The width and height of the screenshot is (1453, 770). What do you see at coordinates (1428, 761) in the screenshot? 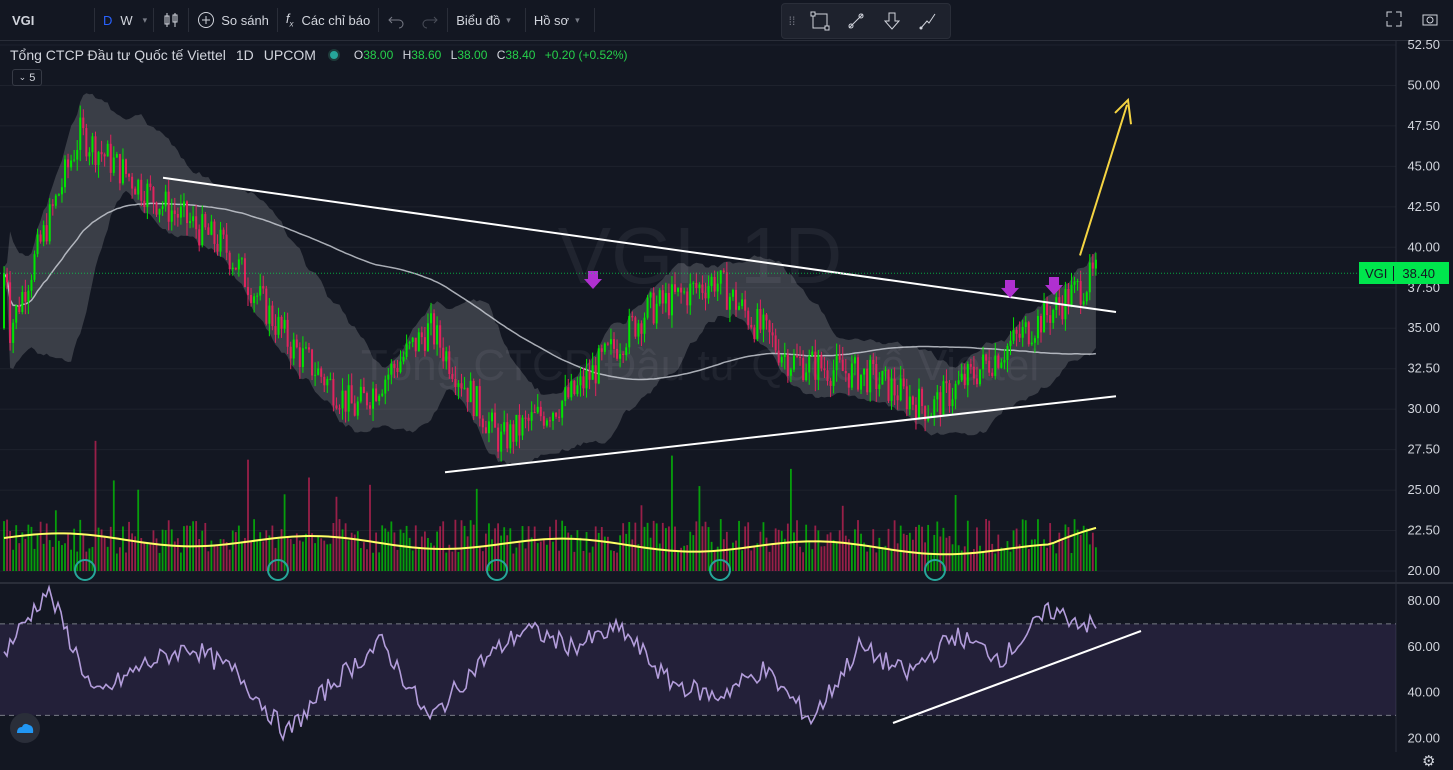
I see `gear-icon: ⚙` at bounding box center [1428, 761].